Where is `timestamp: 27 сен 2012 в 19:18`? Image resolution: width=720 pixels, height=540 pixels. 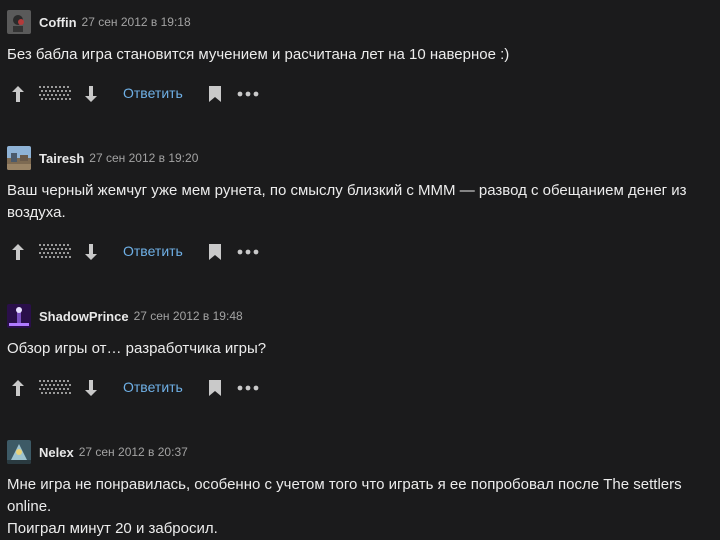 timestamp: 27 сен 2012 в 19:18 is located at coordinates (136, 22).